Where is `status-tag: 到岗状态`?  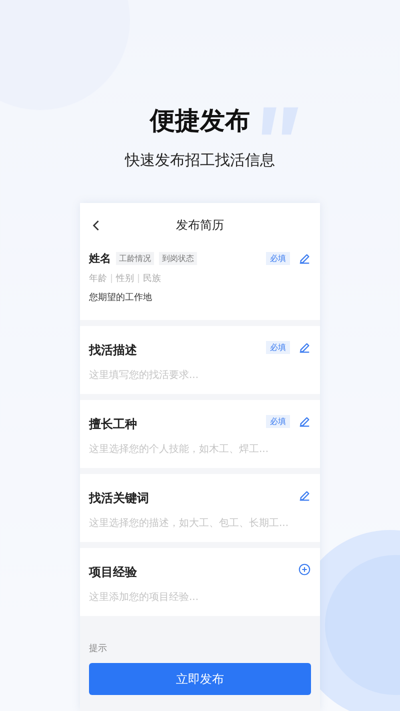
status-tag: 到岗状态 is located at coordinates (178, 258).